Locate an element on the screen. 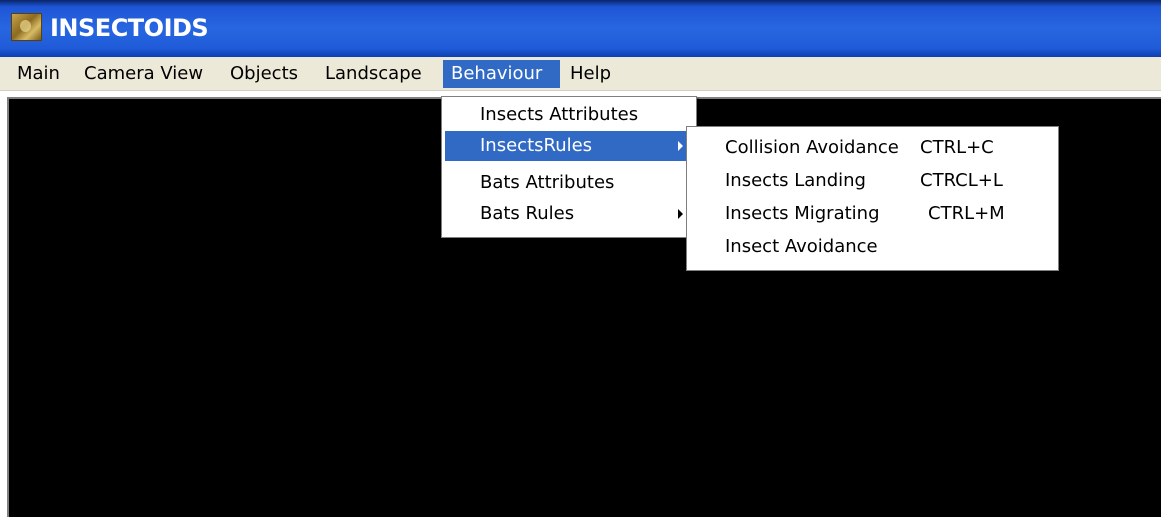  menu-item-label: Insect Avoidance is located at coordinates (801, 246).